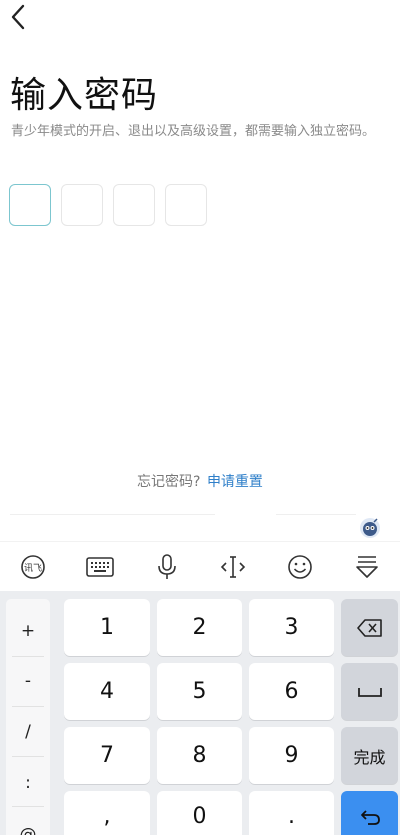 The image size is (400, 835). What do you see at coordinates (84, 95) in the screenshot?
I see `page-title: 输入密码` at bounding box center [84, 95].